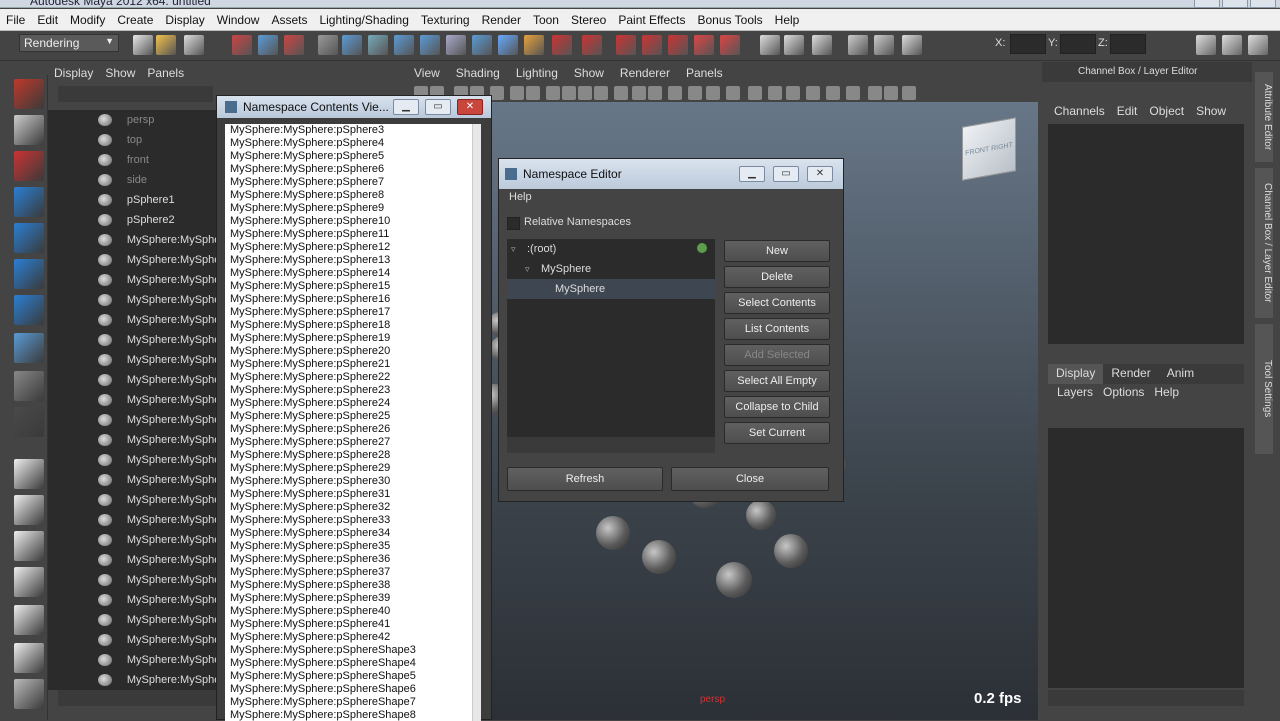  I want to click on help-menu: Help, so click(520, 197).